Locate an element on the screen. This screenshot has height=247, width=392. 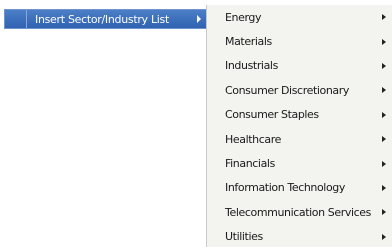
submenu-item-label: Industrials is located at coordinates (251, 66).